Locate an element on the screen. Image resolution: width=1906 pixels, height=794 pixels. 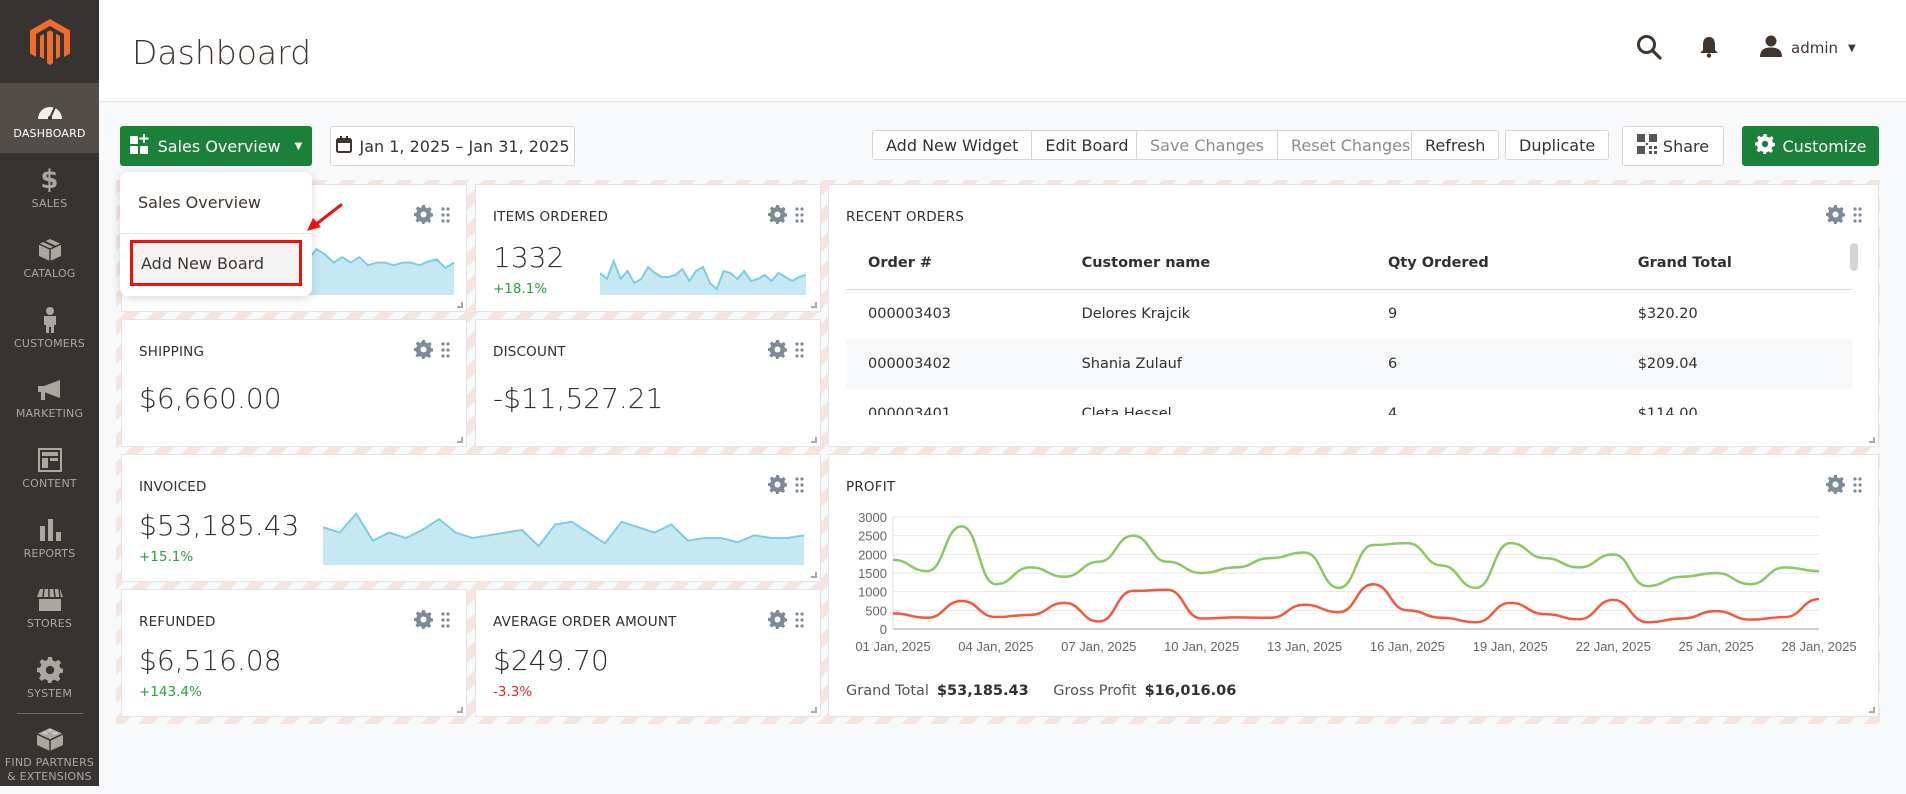
sidebar-item-label: CUSTOMERS is located at coordinates (49, 343).